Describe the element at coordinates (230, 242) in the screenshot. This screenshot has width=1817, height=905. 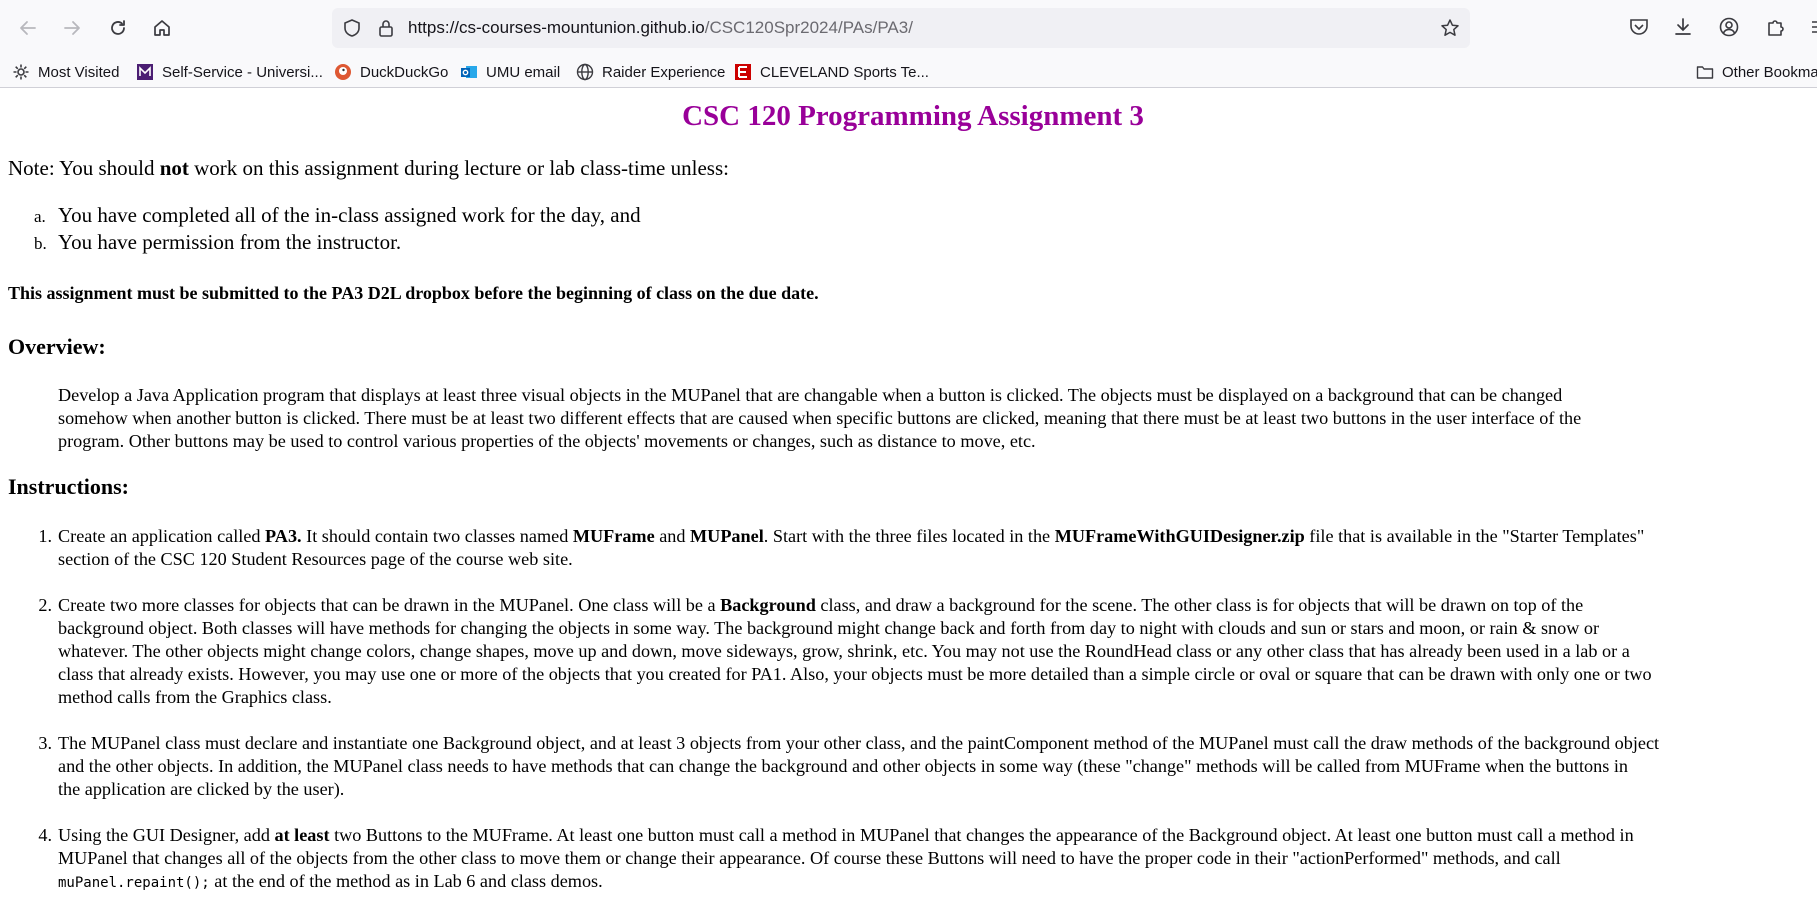
I see `list-item-text: You have permission from the instructor.` at that location.